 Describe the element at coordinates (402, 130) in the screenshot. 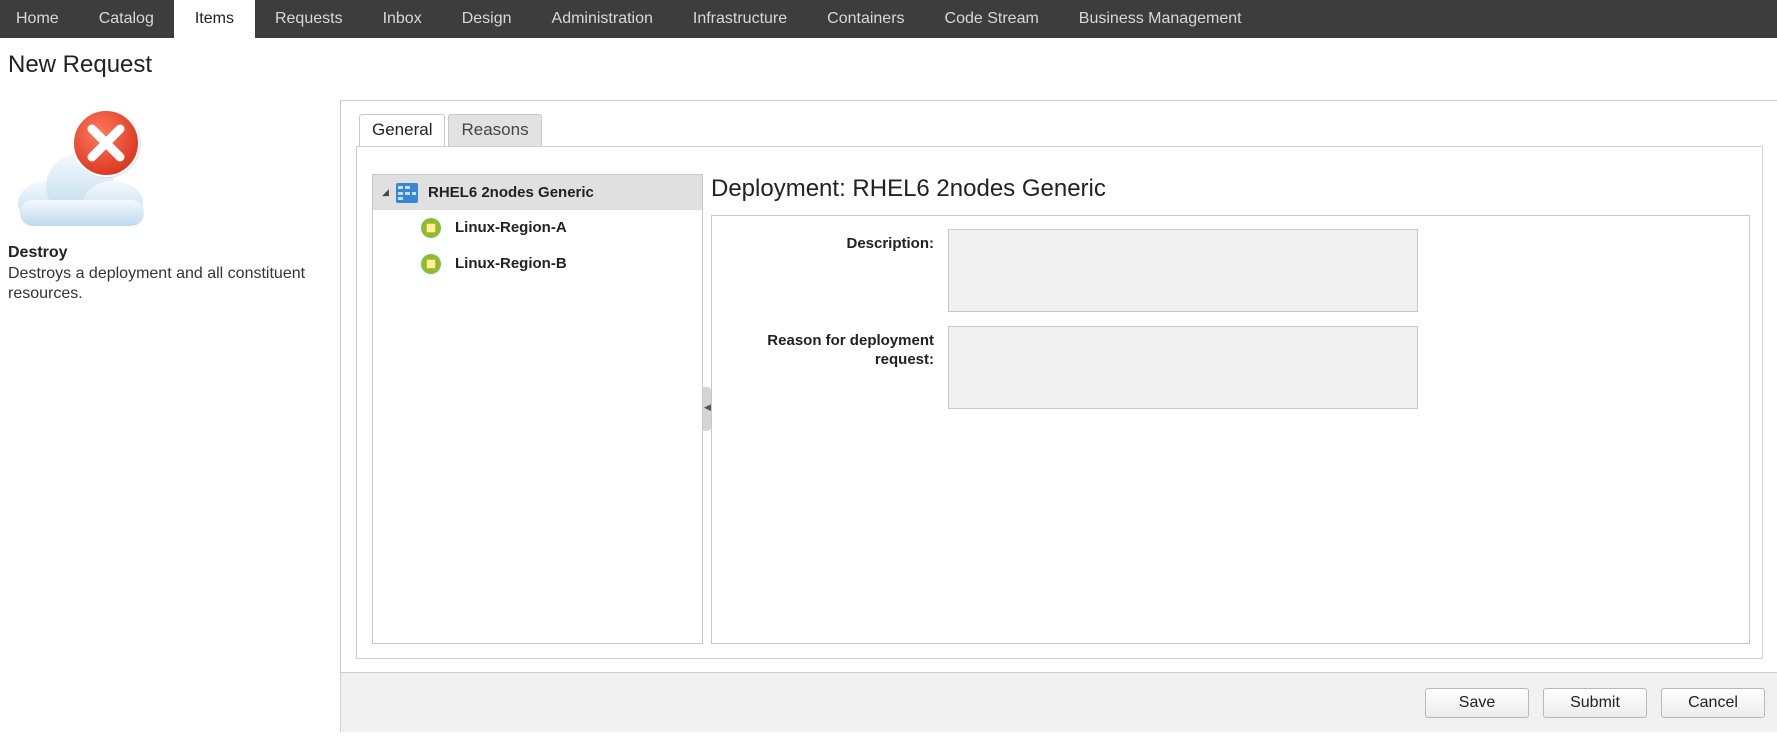

I see `tab-general: General` at that location.